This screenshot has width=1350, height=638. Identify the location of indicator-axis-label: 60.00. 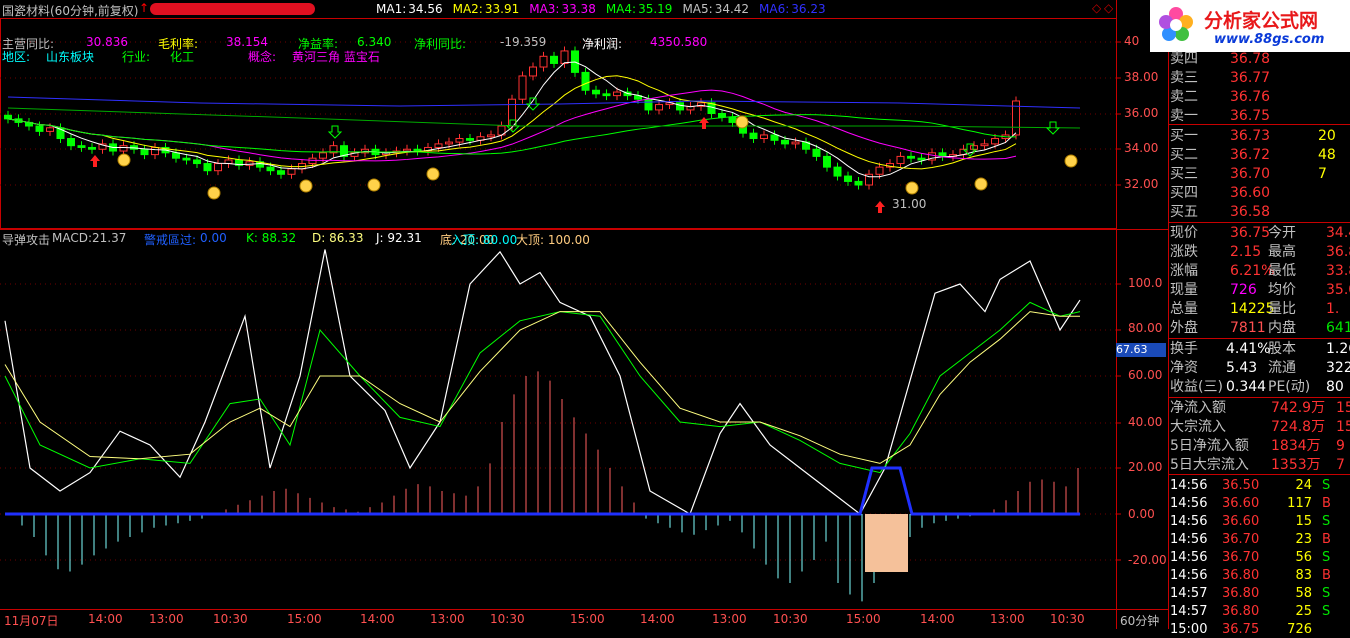
(1145, 375).